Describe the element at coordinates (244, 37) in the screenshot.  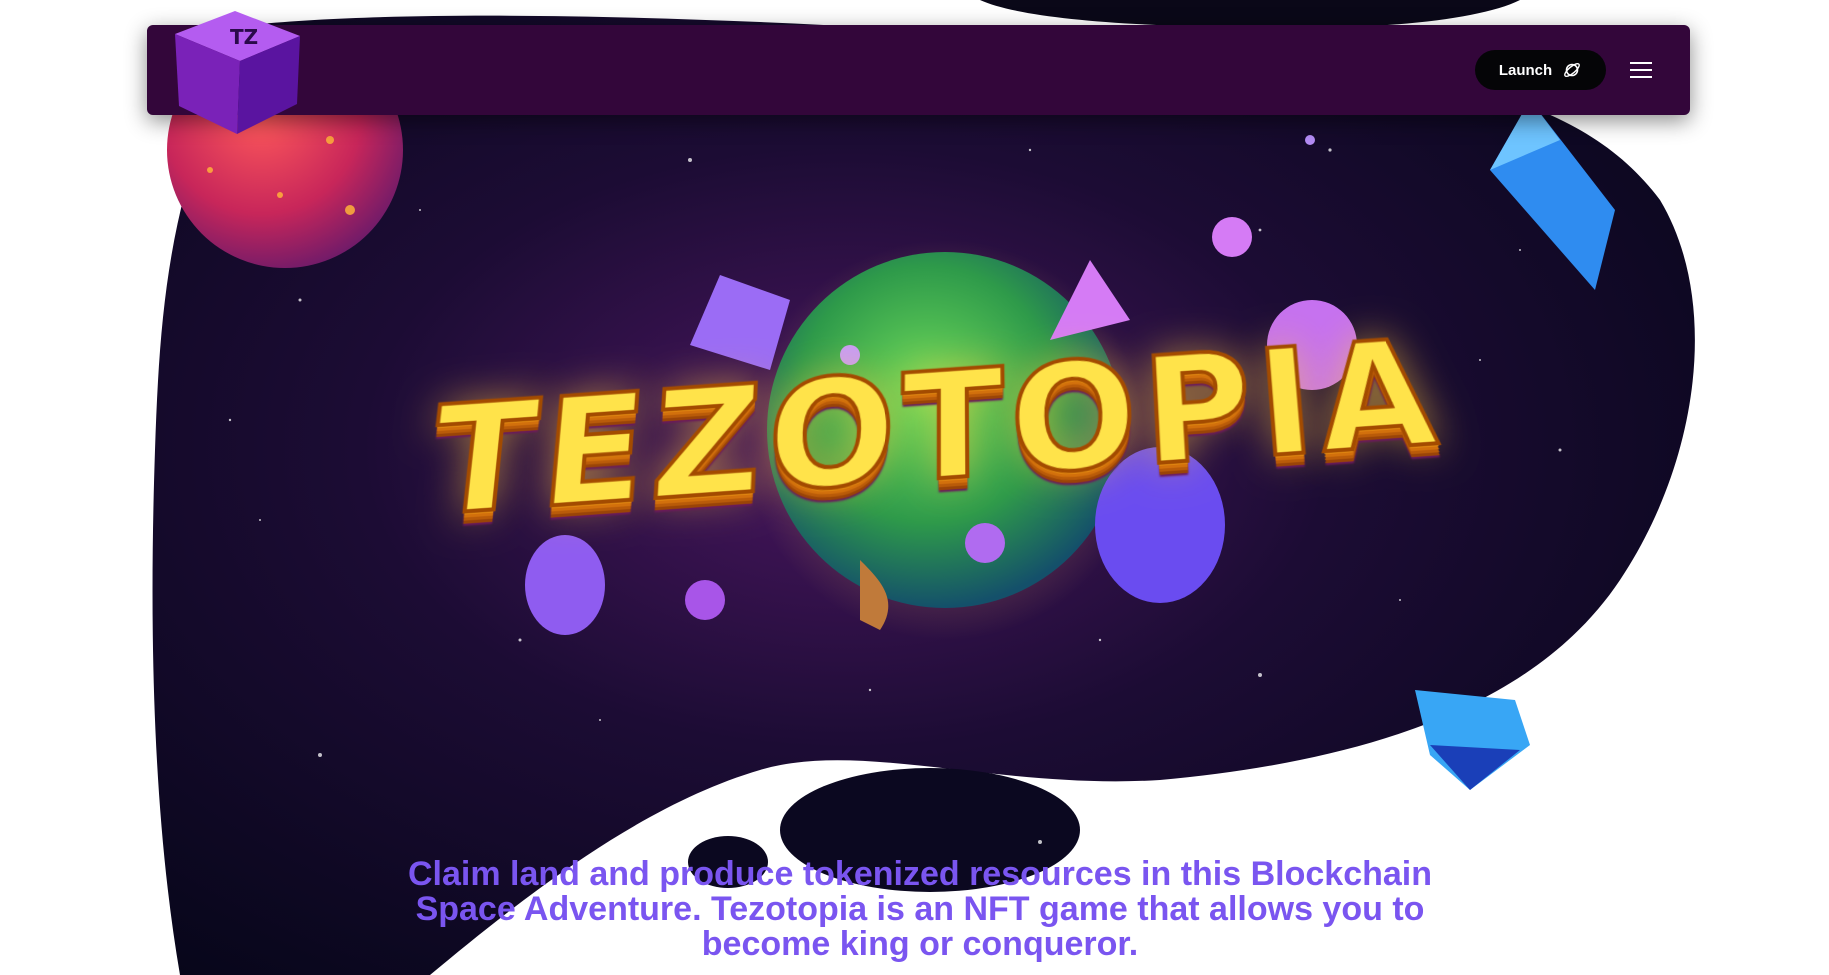
I see `svg-text: TZ` at that location.